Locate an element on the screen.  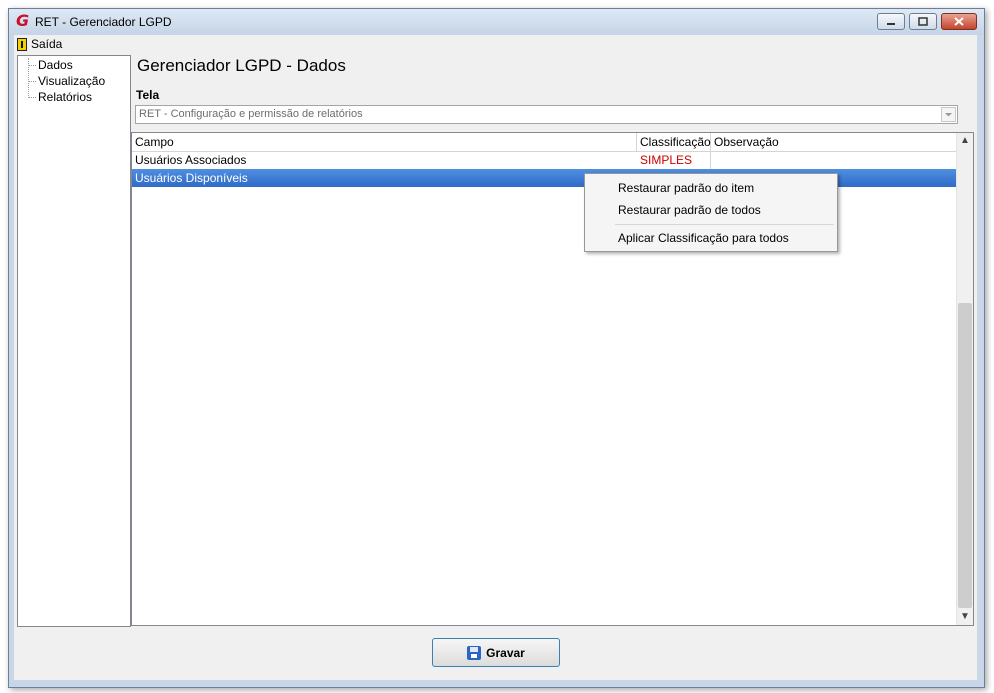
scroll-up-icon: ▲ is located at coordinates (965, 141).